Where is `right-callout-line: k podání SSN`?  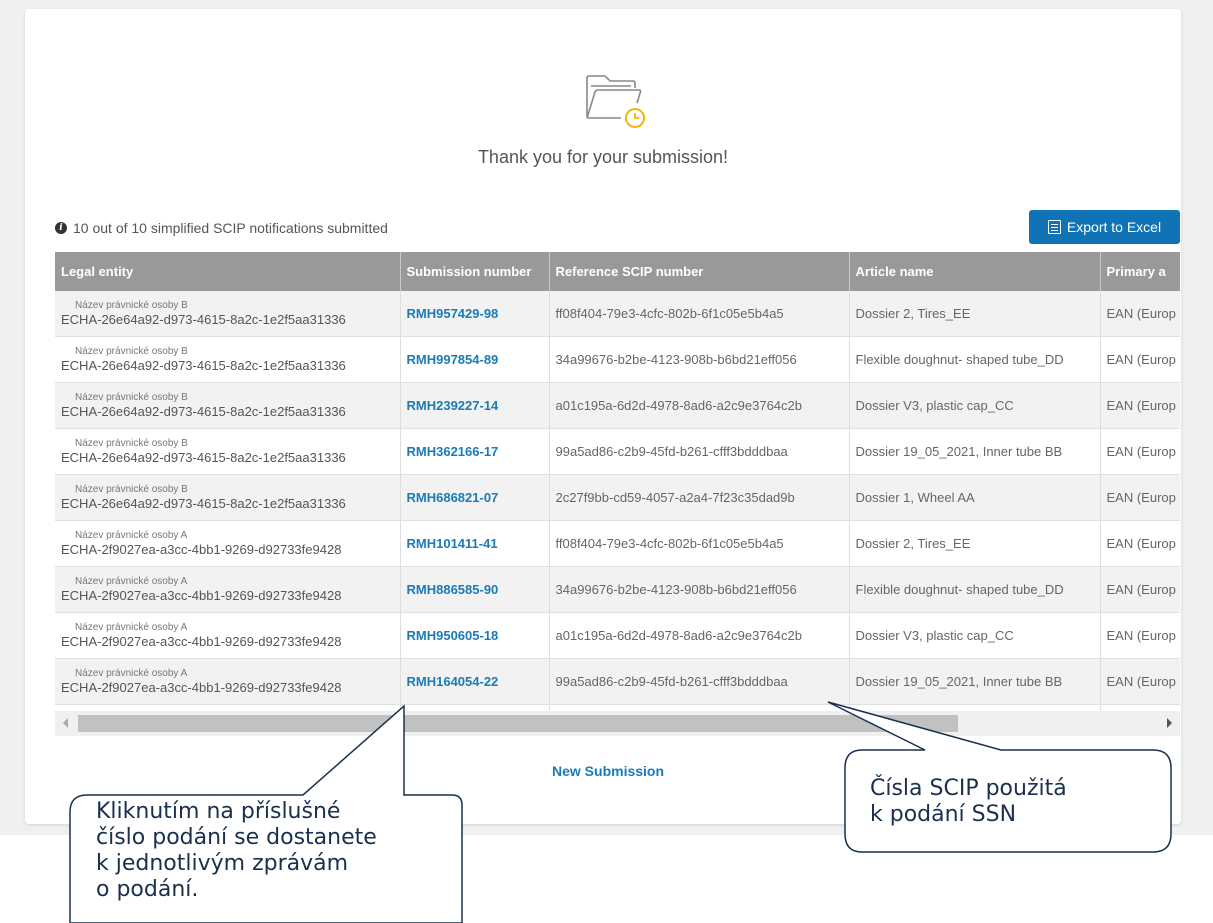
right-callout-line: k podání SSN is located at coordinates (943, 814).